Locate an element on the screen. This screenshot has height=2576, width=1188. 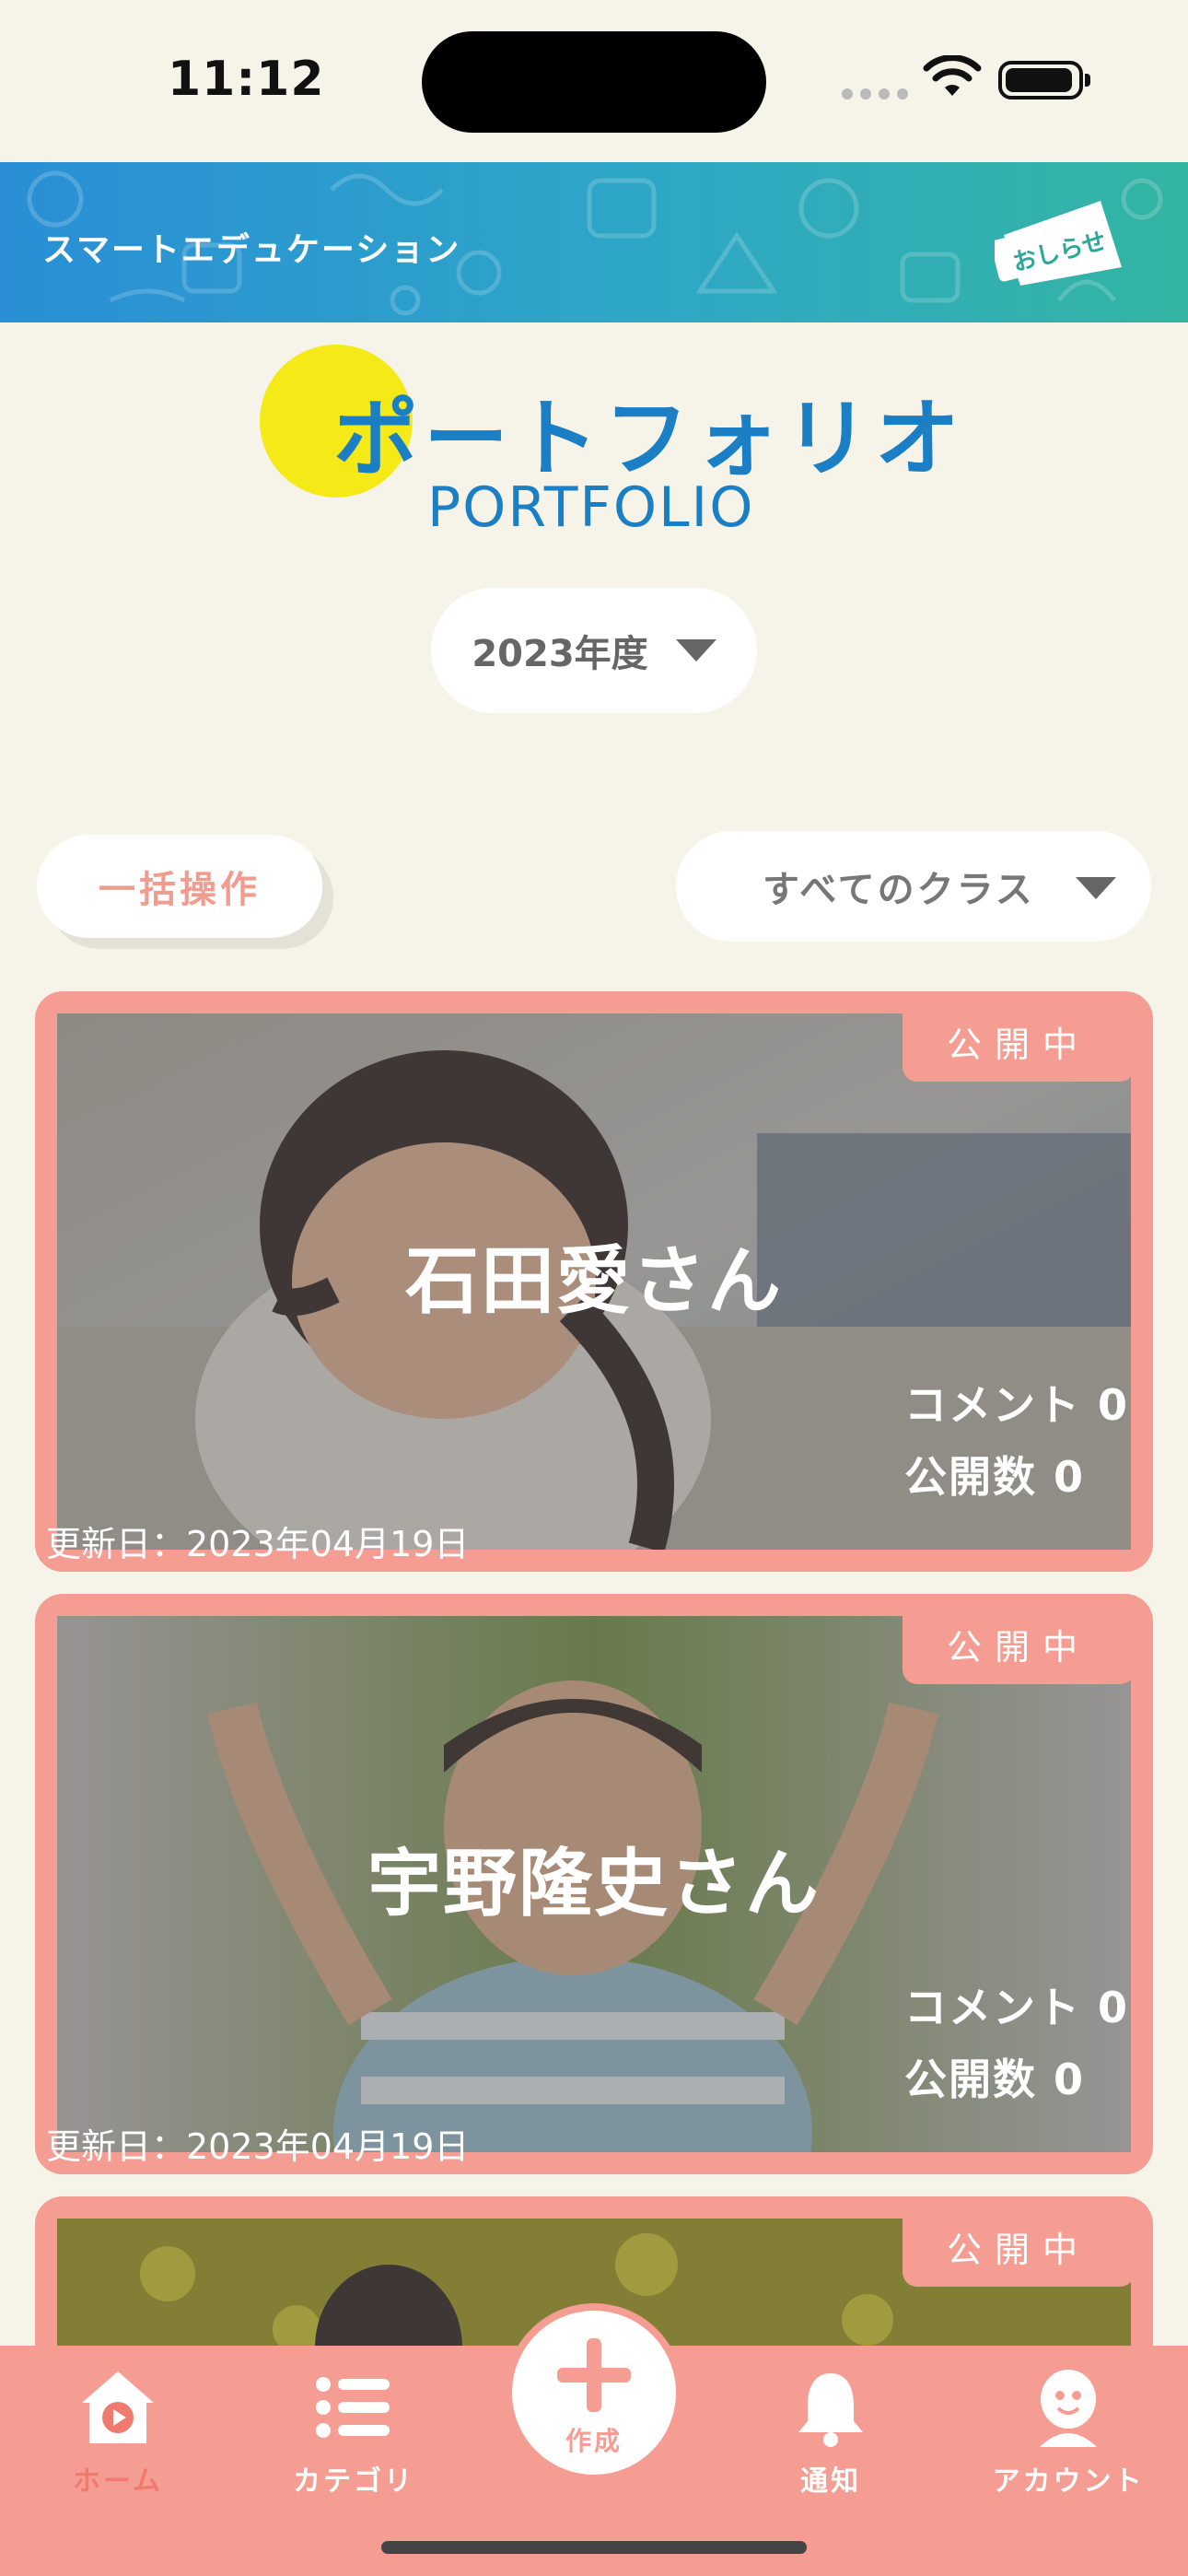
tab-notifications: 通知 is located at coordinates (831, 2438).